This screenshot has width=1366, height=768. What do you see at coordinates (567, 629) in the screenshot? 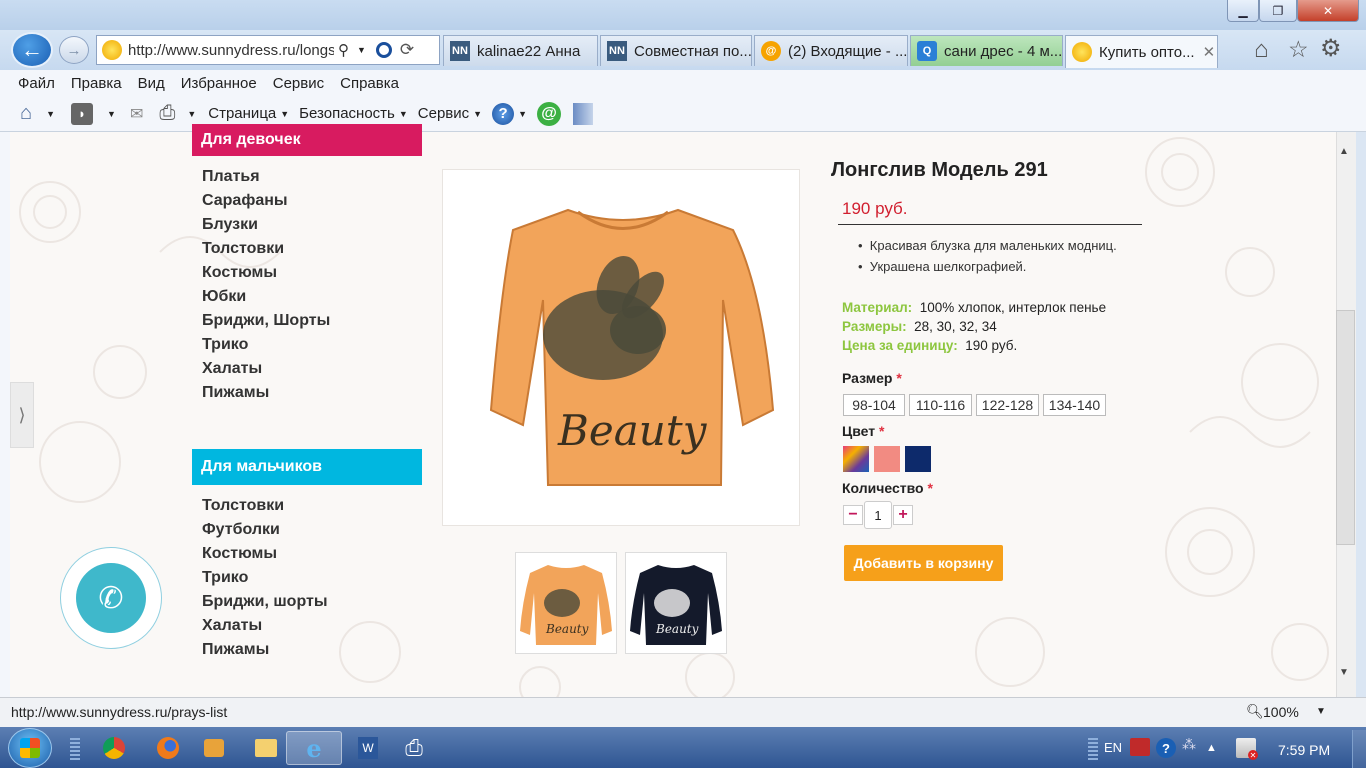
I see `thumb-print-text: Beauty` at bounding box center [567, 629].